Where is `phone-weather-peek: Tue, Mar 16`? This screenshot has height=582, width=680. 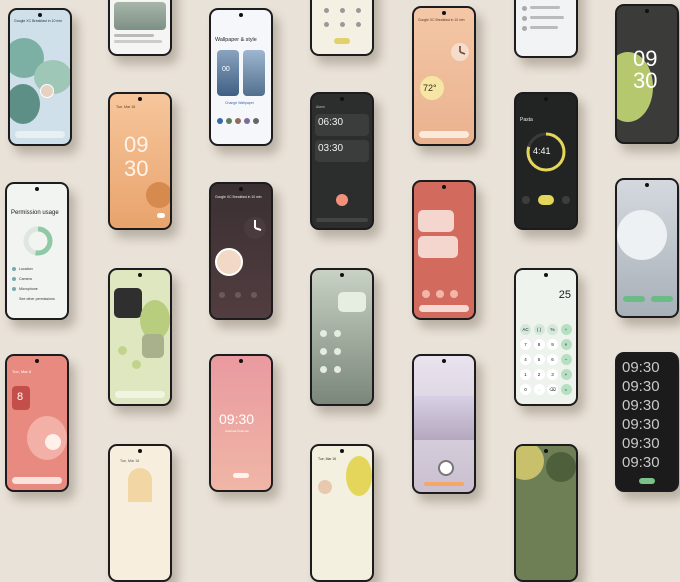
phone-weather-peek: Tue, Mar 16 is located at coordinates (140, 513).